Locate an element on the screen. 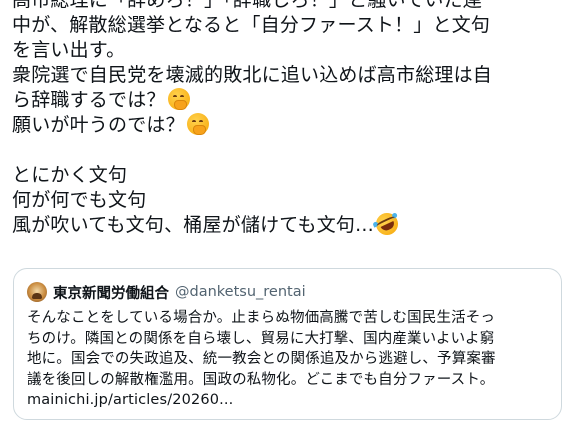 This screenshot has width=576, height=430. tweet-line: ら辞職するでは？ is located at coordinates (290, 100).